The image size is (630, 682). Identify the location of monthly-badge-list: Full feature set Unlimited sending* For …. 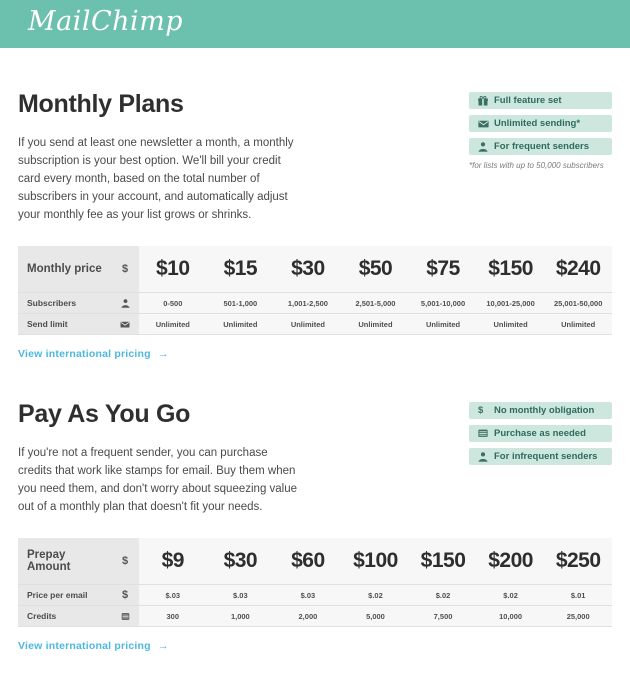
(540, 131).